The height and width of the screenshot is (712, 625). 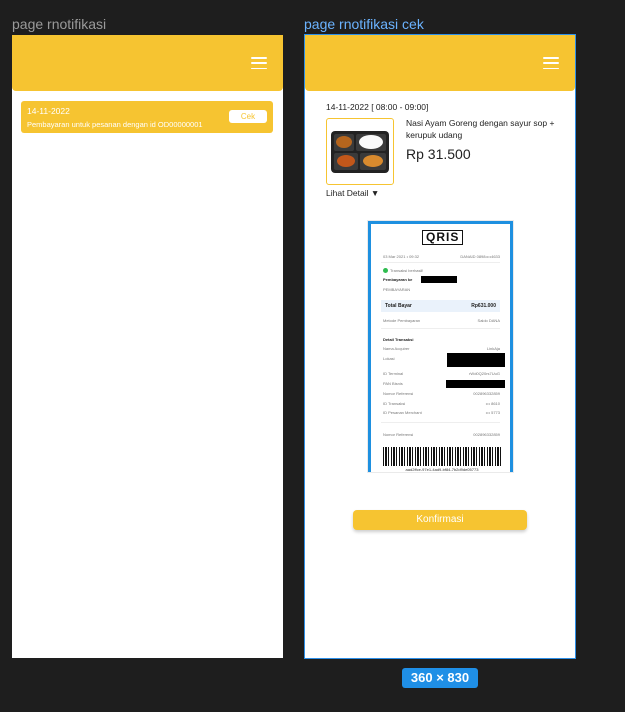 I want to click on receipt-ref-value: 002896332859, so click(x=486, y=393).